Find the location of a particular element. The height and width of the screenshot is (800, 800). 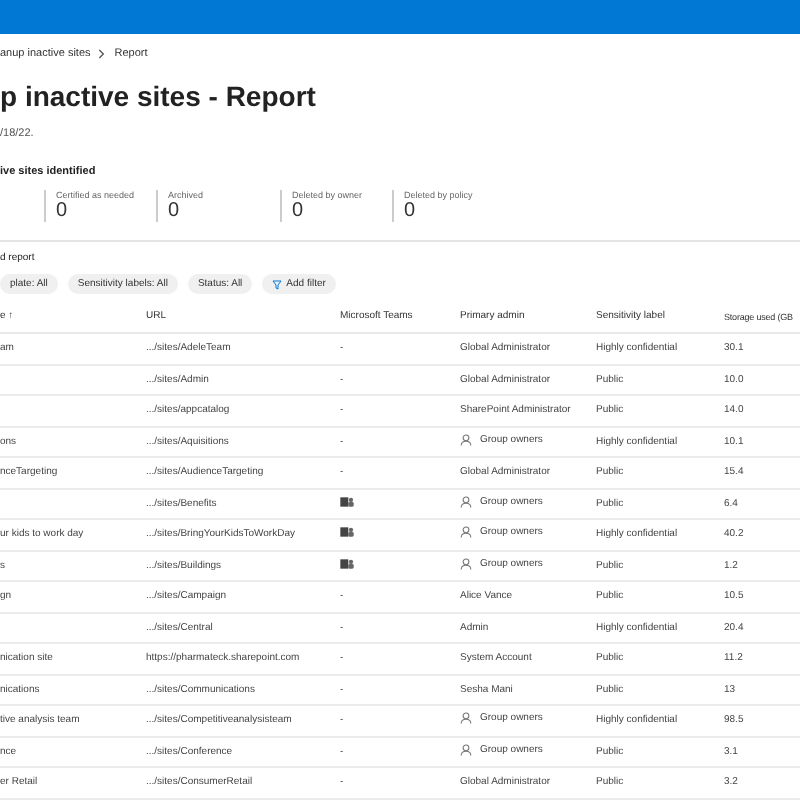

filter-icon is located at coordinates (277, 284).